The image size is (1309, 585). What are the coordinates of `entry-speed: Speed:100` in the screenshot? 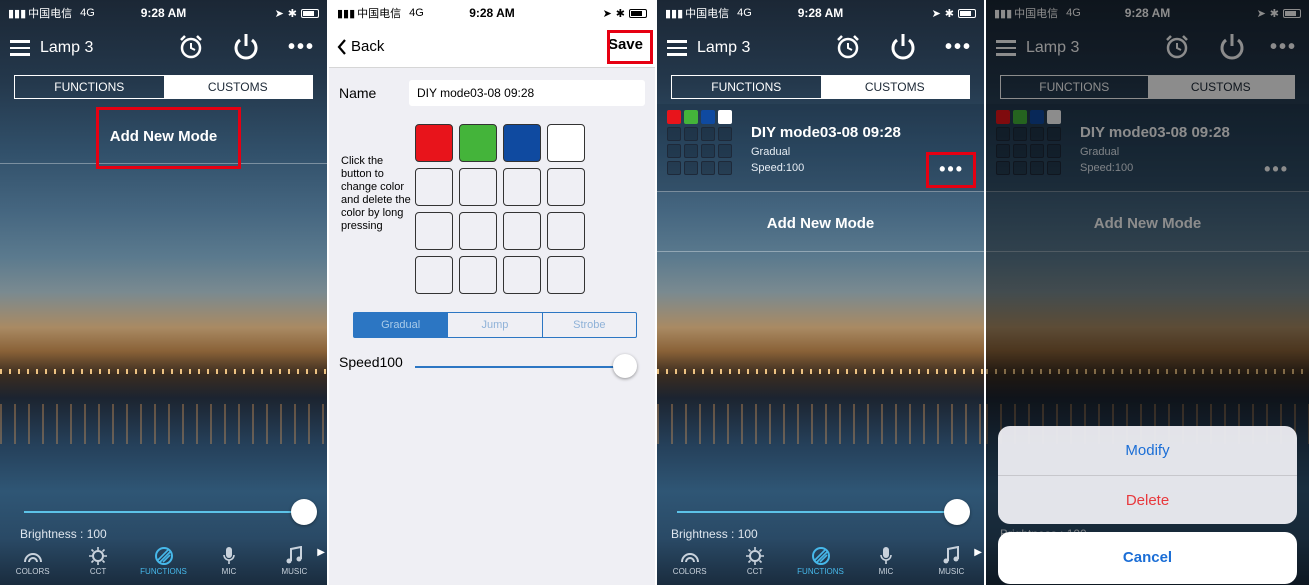 It's located at (778, 168).